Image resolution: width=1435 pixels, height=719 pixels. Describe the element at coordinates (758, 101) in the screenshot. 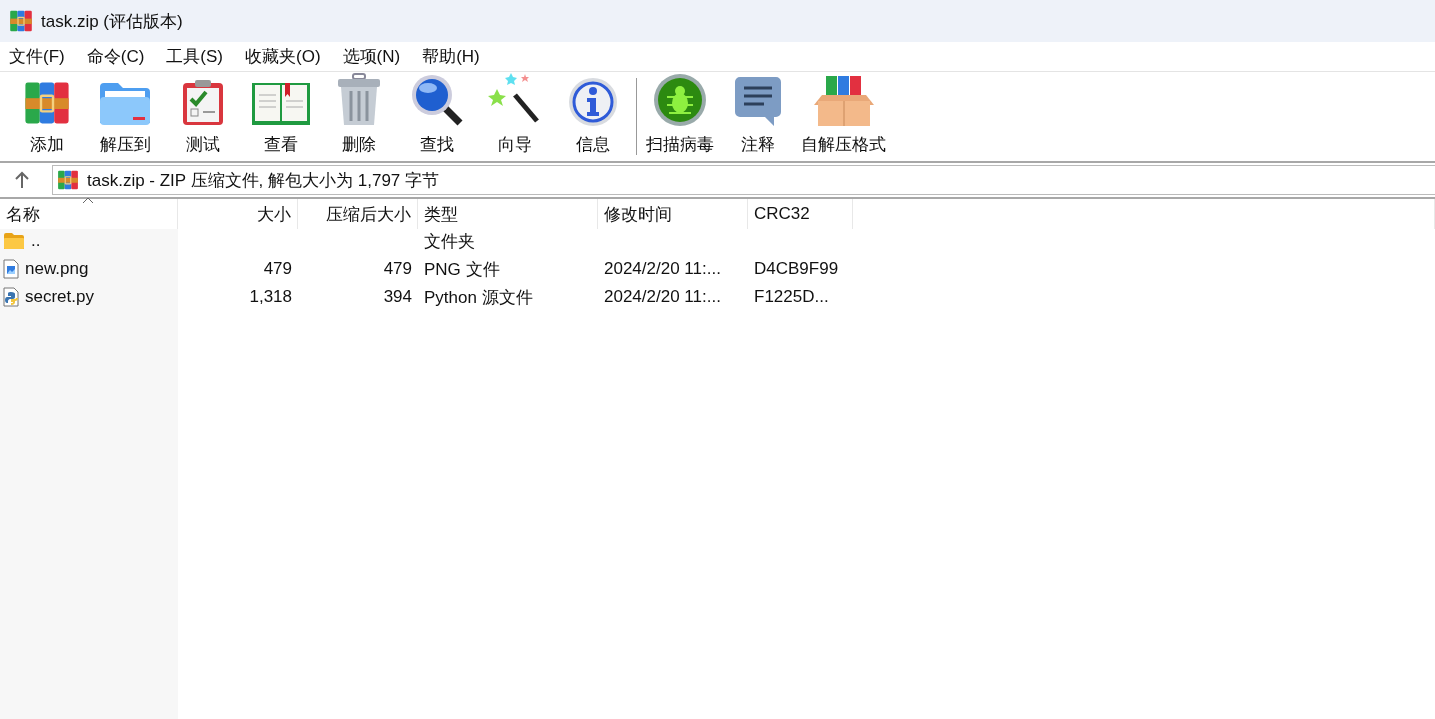

I see `speech-bubble-icon` at that location.